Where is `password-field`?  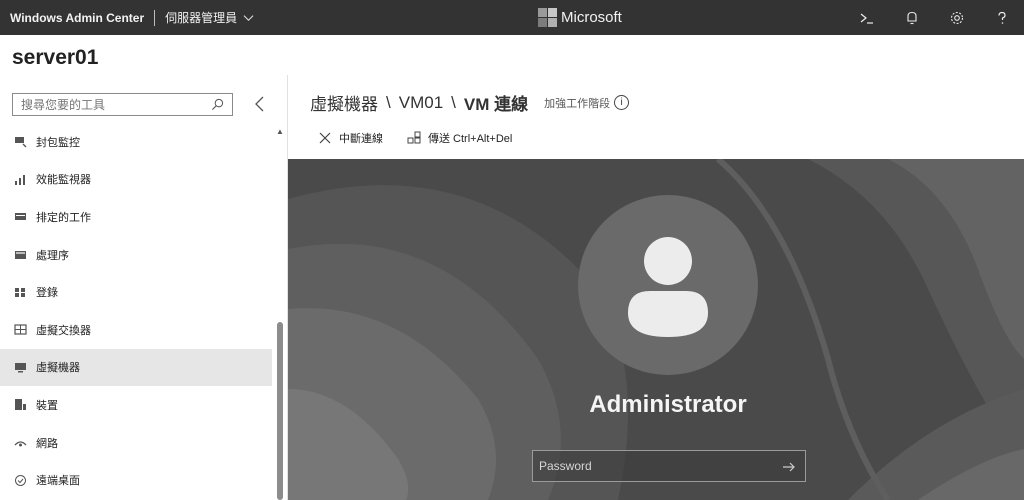
password-field is located at coordinates (669, 466).